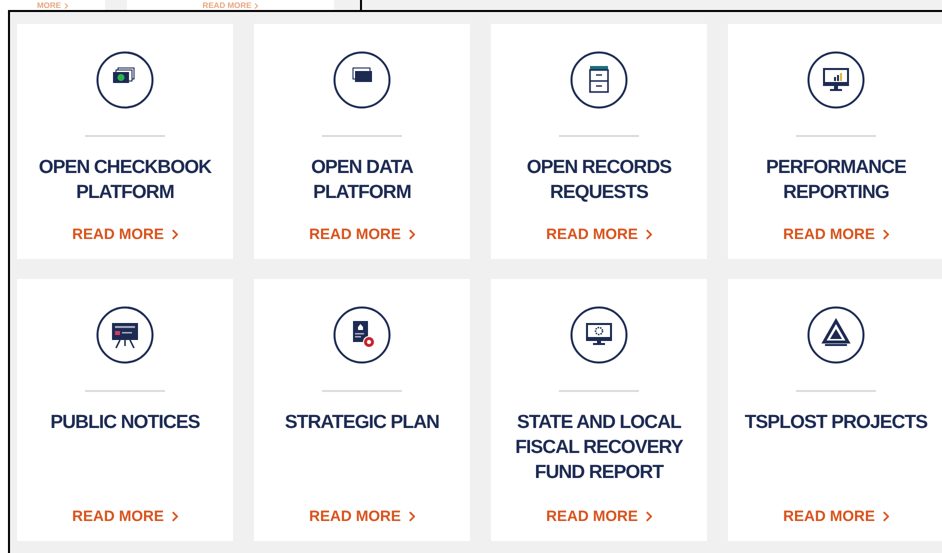  I want to click on card-title: PERFORMANCE REPORTING, so click(836, 180).